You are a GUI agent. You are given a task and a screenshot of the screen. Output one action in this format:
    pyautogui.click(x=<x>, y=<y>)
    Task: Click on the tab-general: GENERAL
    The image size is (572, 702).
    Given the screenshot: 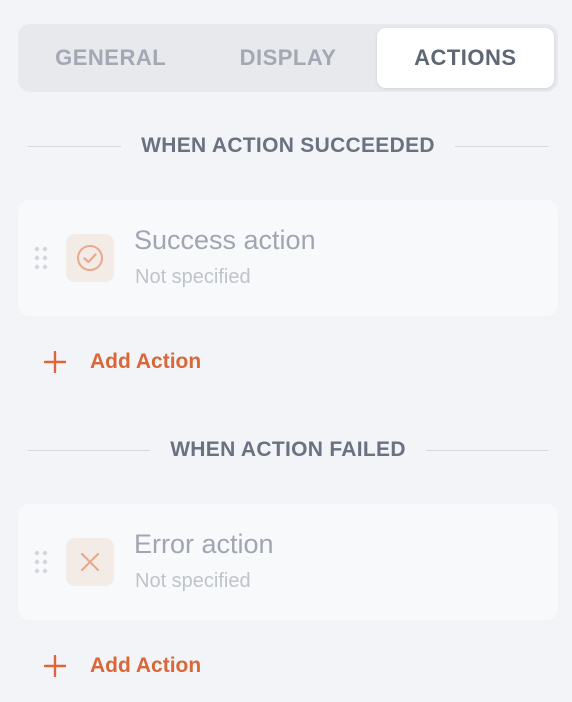 What is the action you would take?
    pyautogui.click(x=110, y=58)
    